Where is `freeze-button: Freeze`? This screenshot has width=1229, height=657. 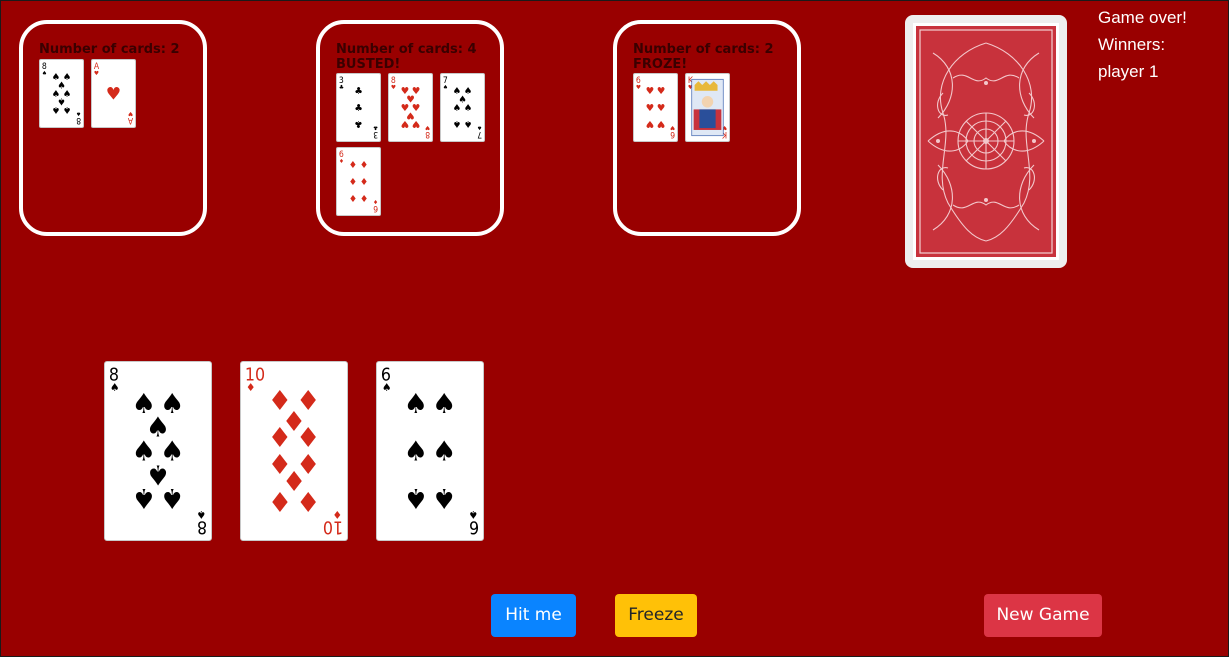
freeze-button: Freeze is located at coordinates (656, 615).